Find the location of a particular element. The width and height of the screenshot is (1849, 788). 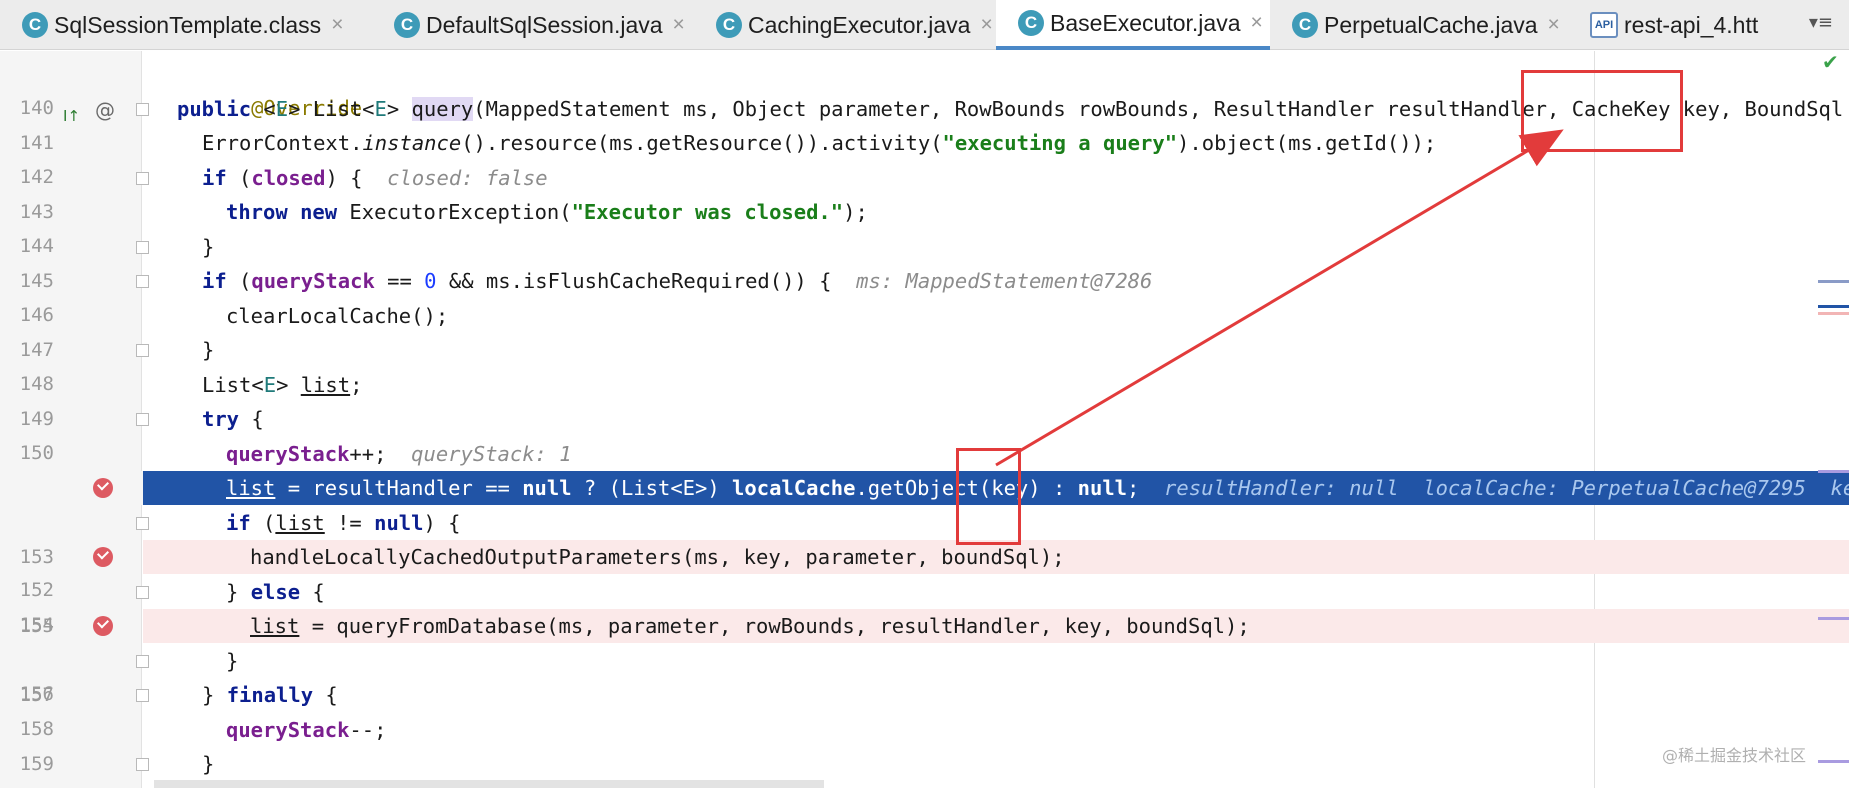

annotation-arrow is located at coordinates (1279, 298).